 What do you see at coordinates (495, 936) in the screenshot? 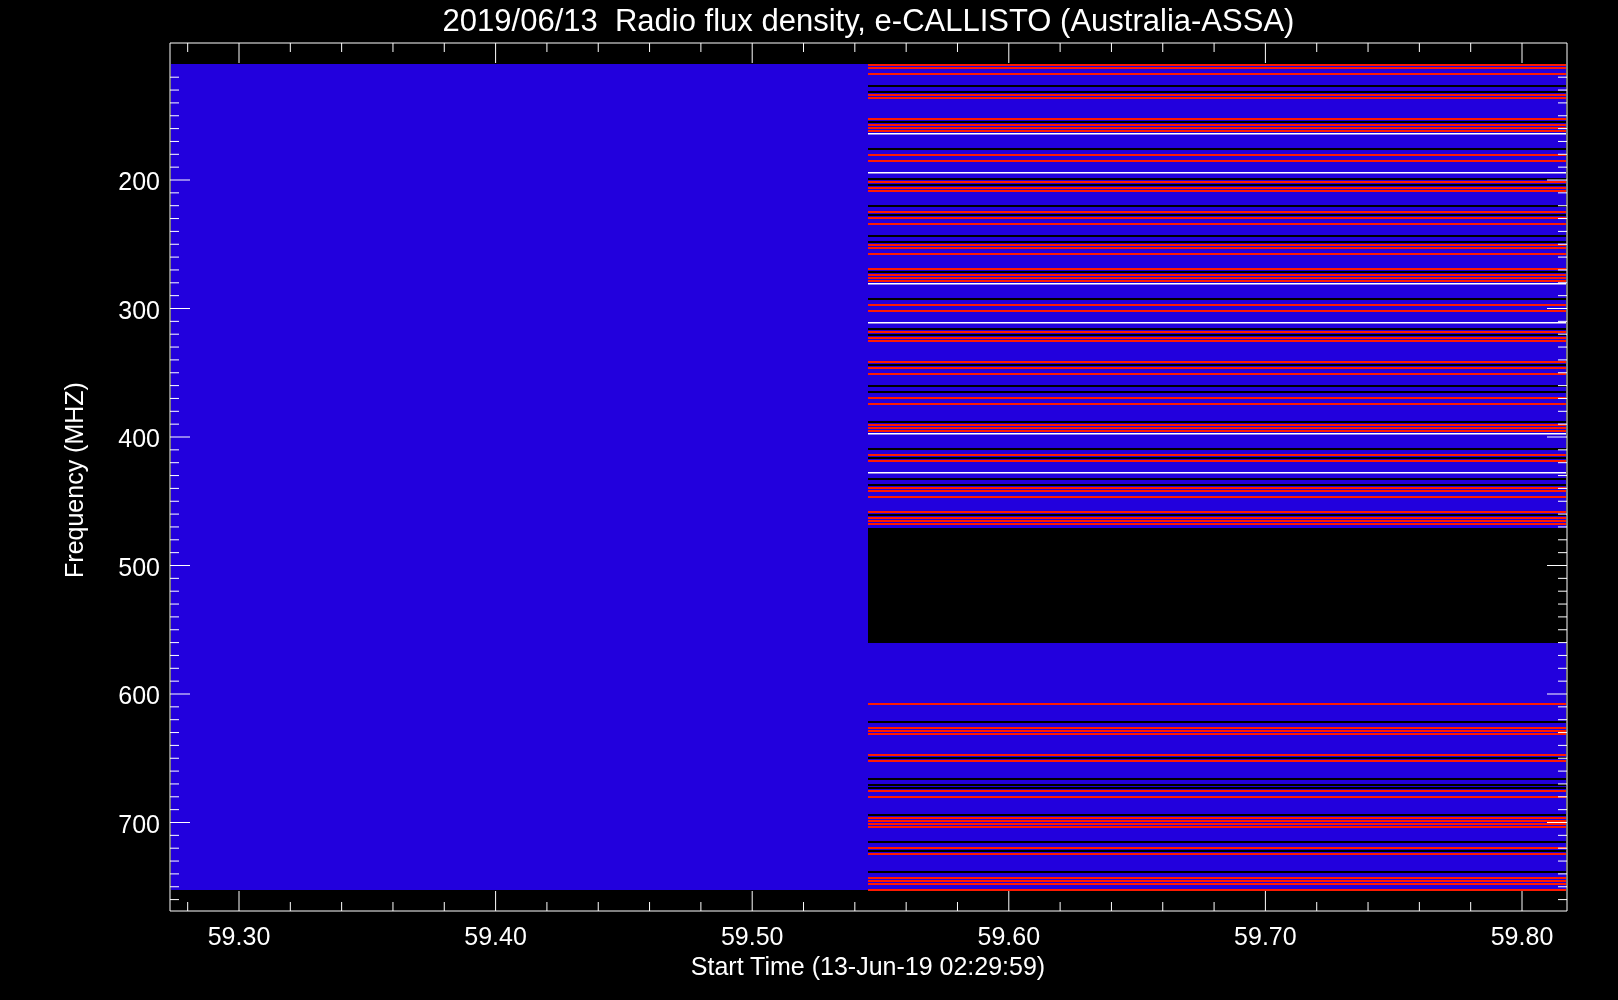
I see `tick-label: 59.40` at bounding box center [495, 936].